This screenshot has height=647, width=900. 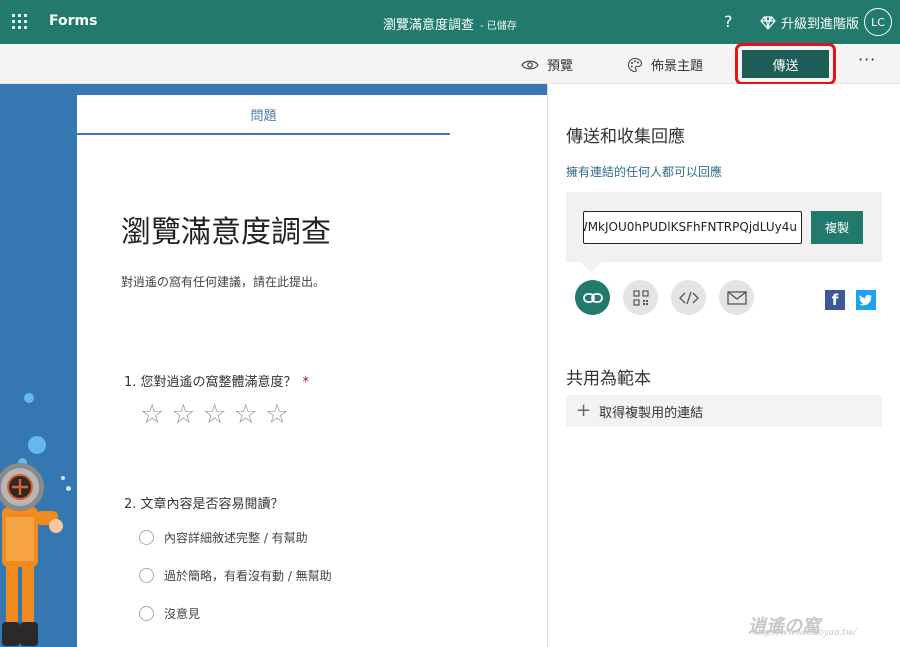 What do you see at coordinates (226, 229) in the screenshot?
I see `form-title: 瀏覽滿意度調查` at bounding box center [226, 229].